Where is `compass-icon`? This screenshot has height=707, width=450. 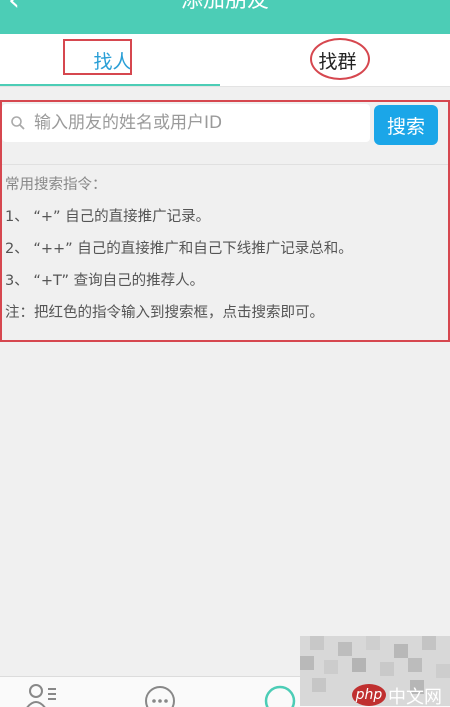
compass-icon is located at coordinates (280, 696).